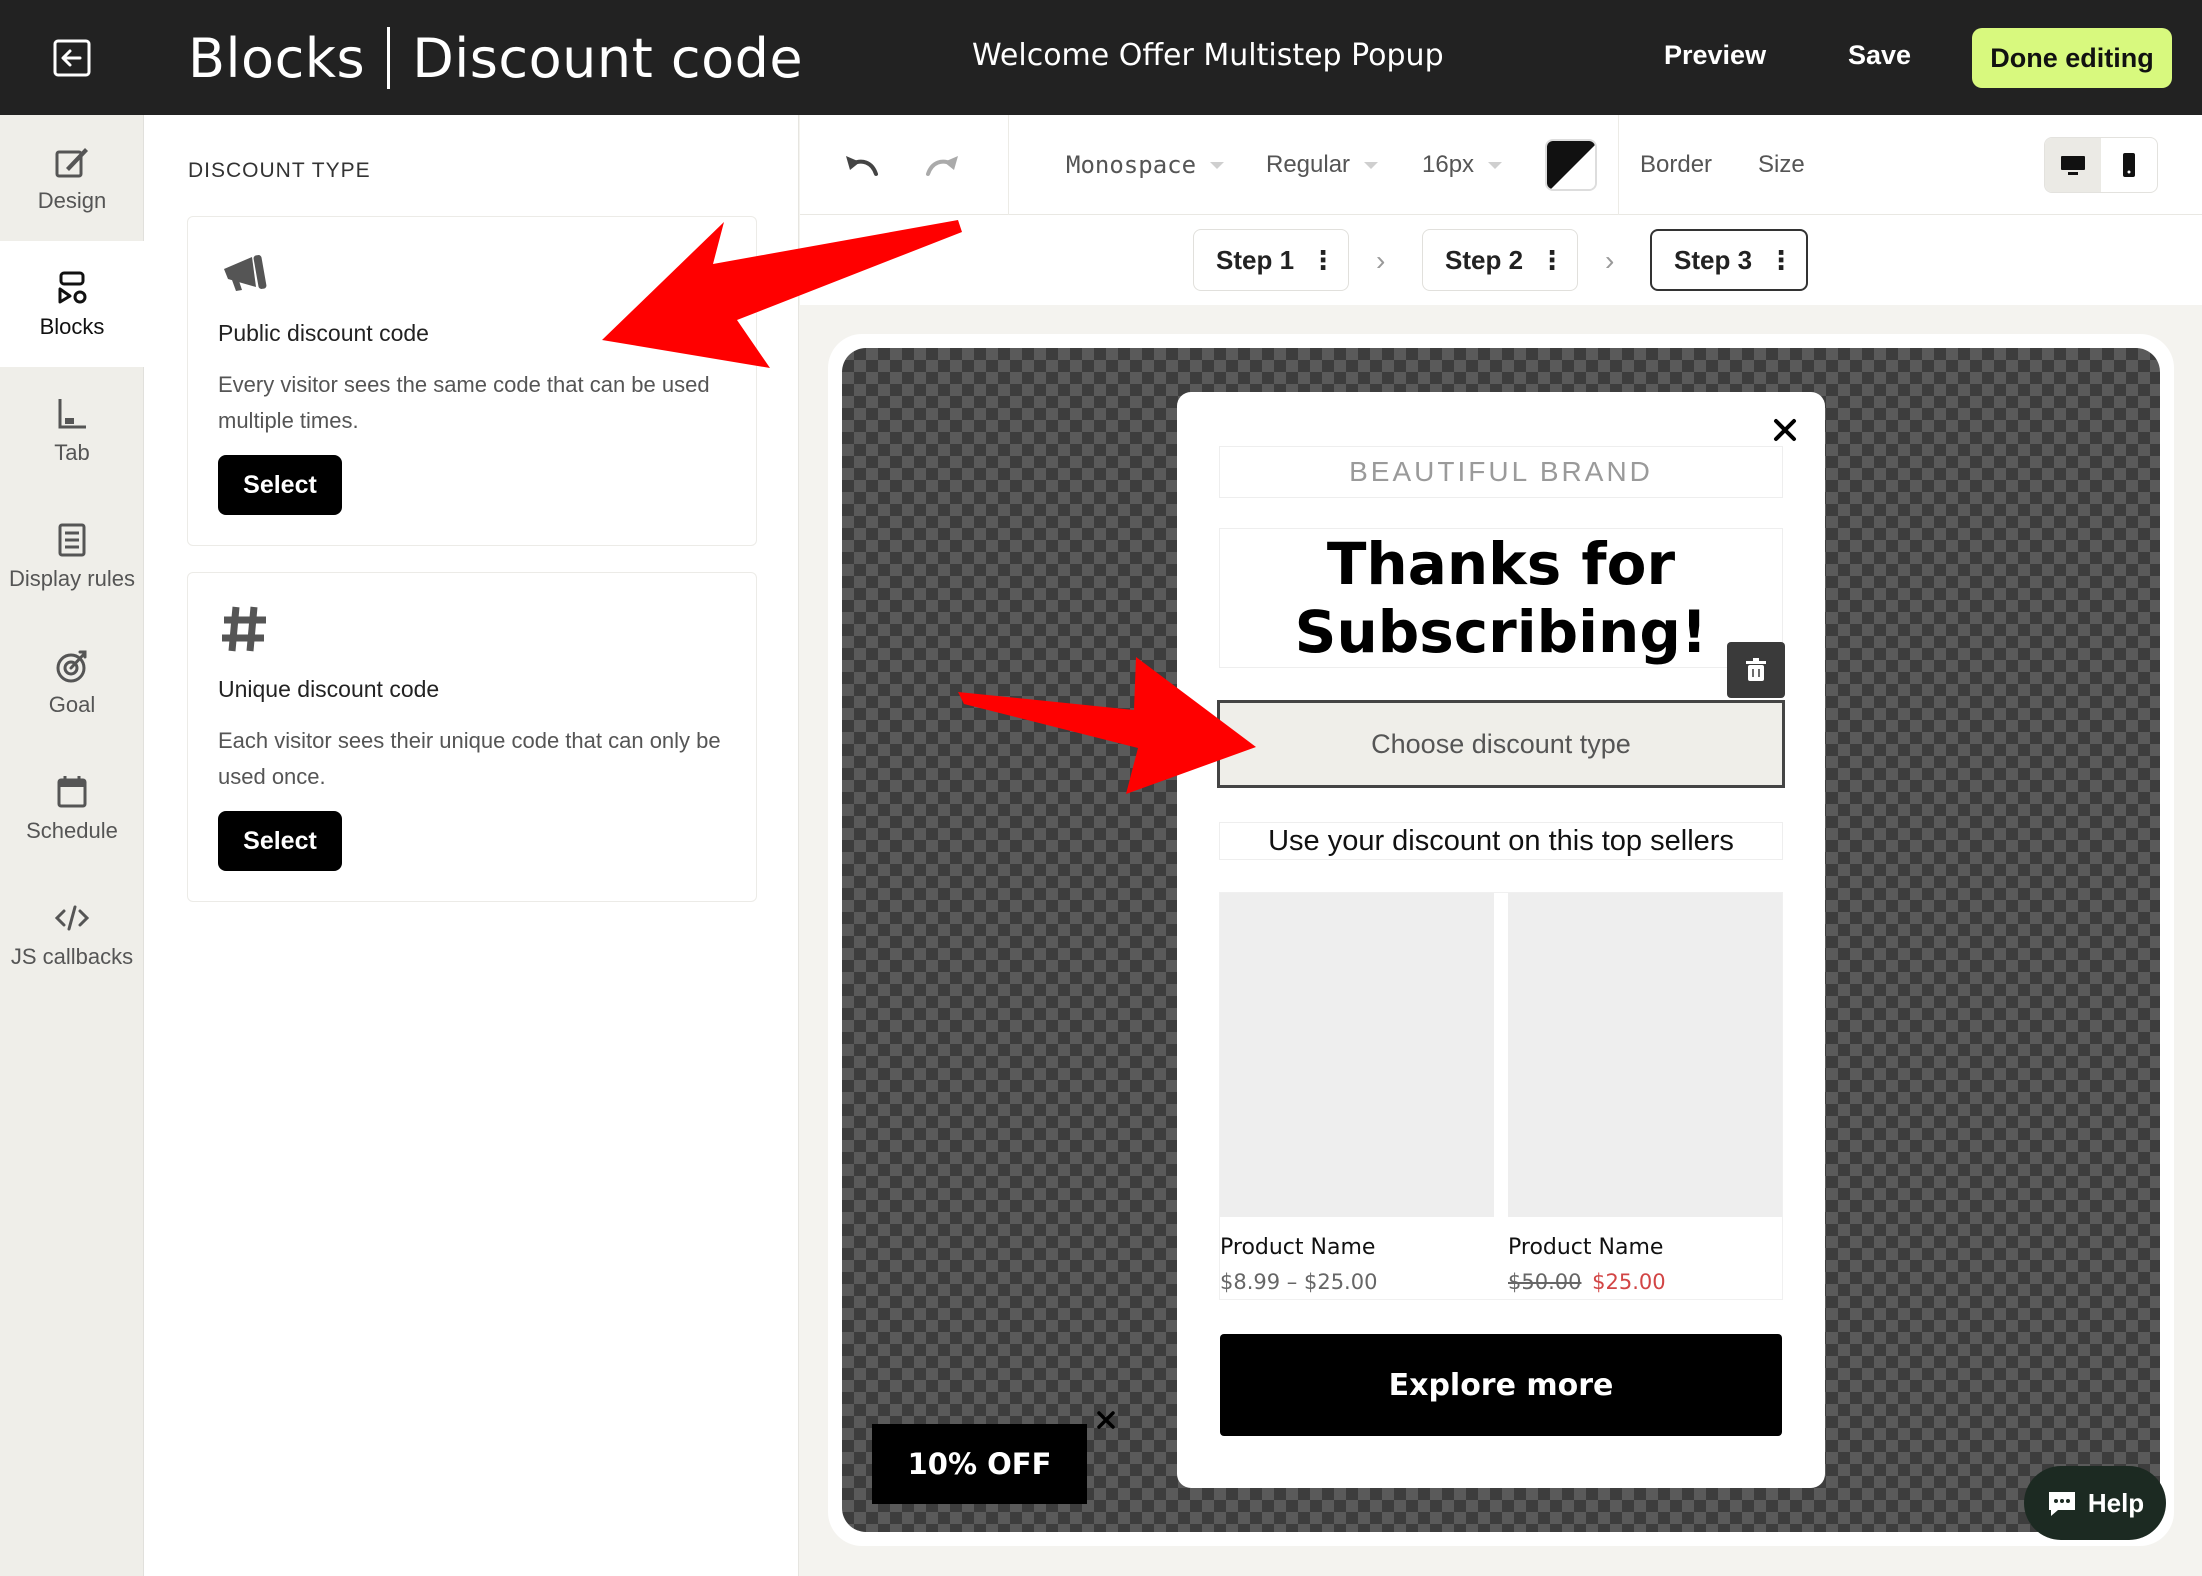 The width and height of the screenshot is (2202, 1576). I want to click on nav-item-blocks: Blocks, so click(72, 304).